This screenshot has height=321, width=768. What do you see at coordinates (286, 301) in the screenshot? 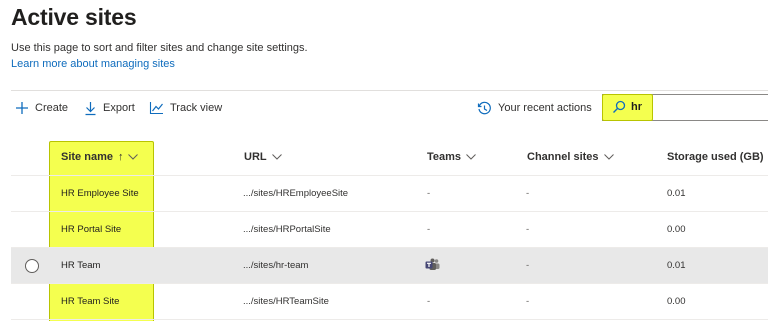
I see `url-cell: .../sites/HRTeamSite` at bounding box center [286, 301].